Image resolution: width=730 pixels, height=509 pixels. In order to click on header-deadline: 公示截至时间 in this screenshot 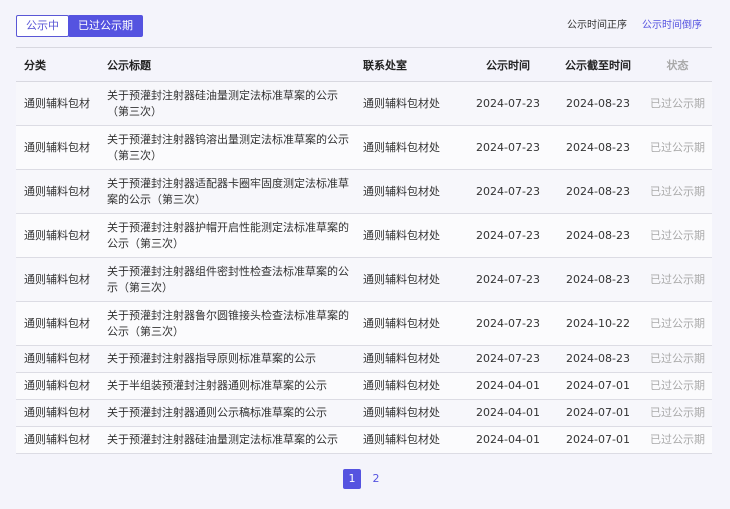, I will do `click(598, 64)`.